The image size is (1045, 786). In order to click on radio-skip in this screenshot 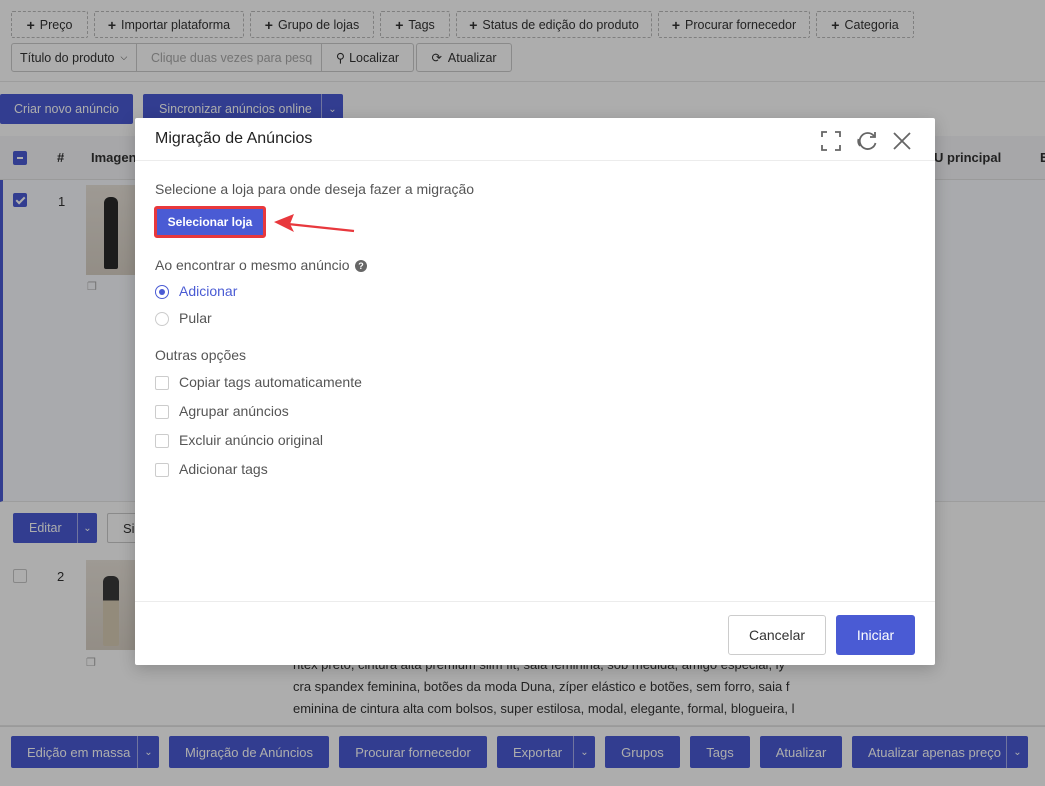, I will do `click(162, 319)`.